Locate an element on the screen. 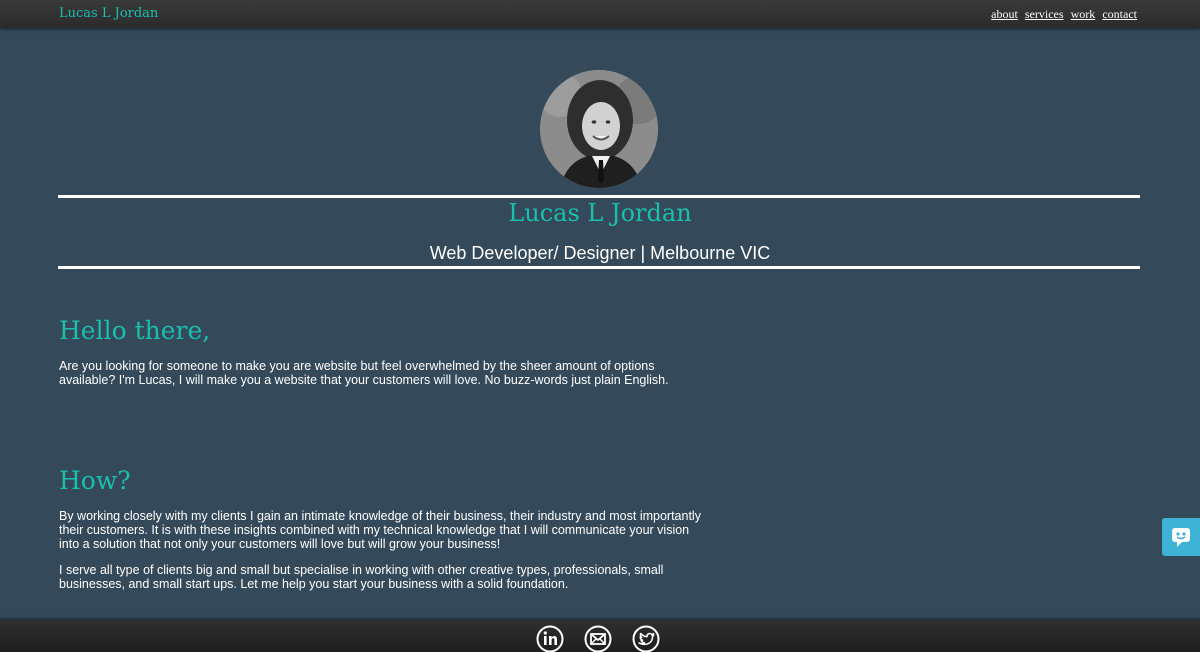  chat-widget-button is located at coordinates (1181, 537).